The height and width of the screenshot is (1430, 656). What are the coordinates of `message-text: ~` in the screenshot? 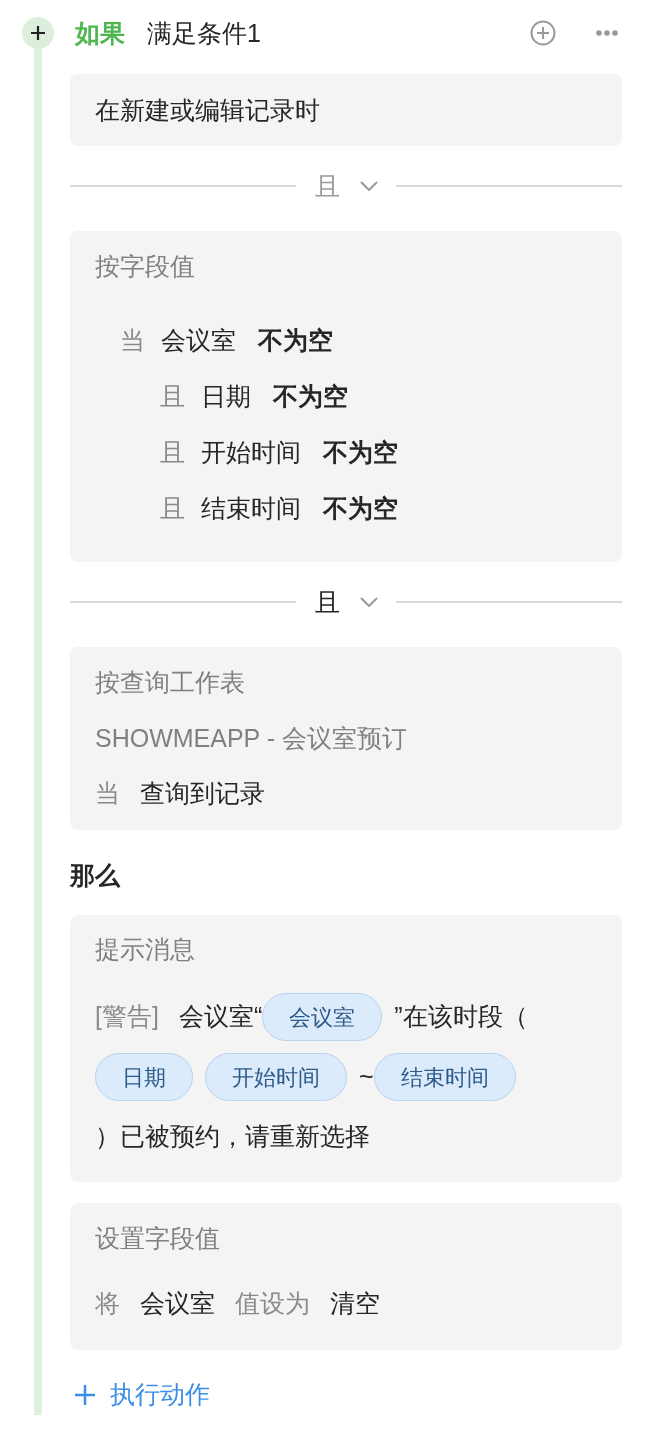 It's located at (366, 1077).